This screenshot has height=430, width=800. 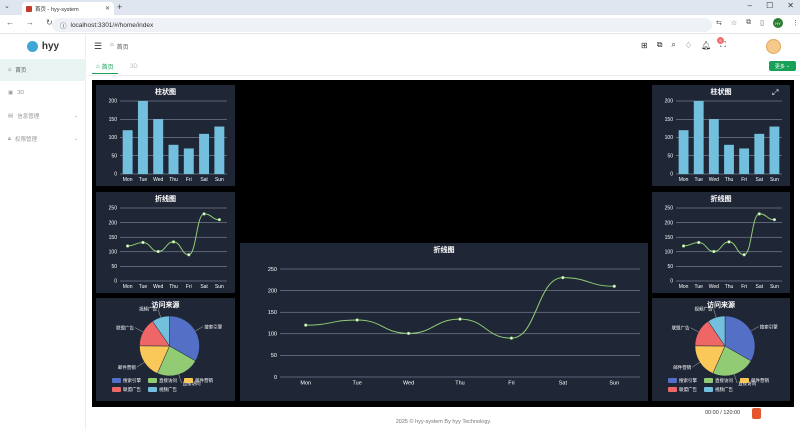 What do you see at coordinates (795, 23) in the screenshot?
I see `browser-menu-icon: ⋮` at bounding box center [795, 23].